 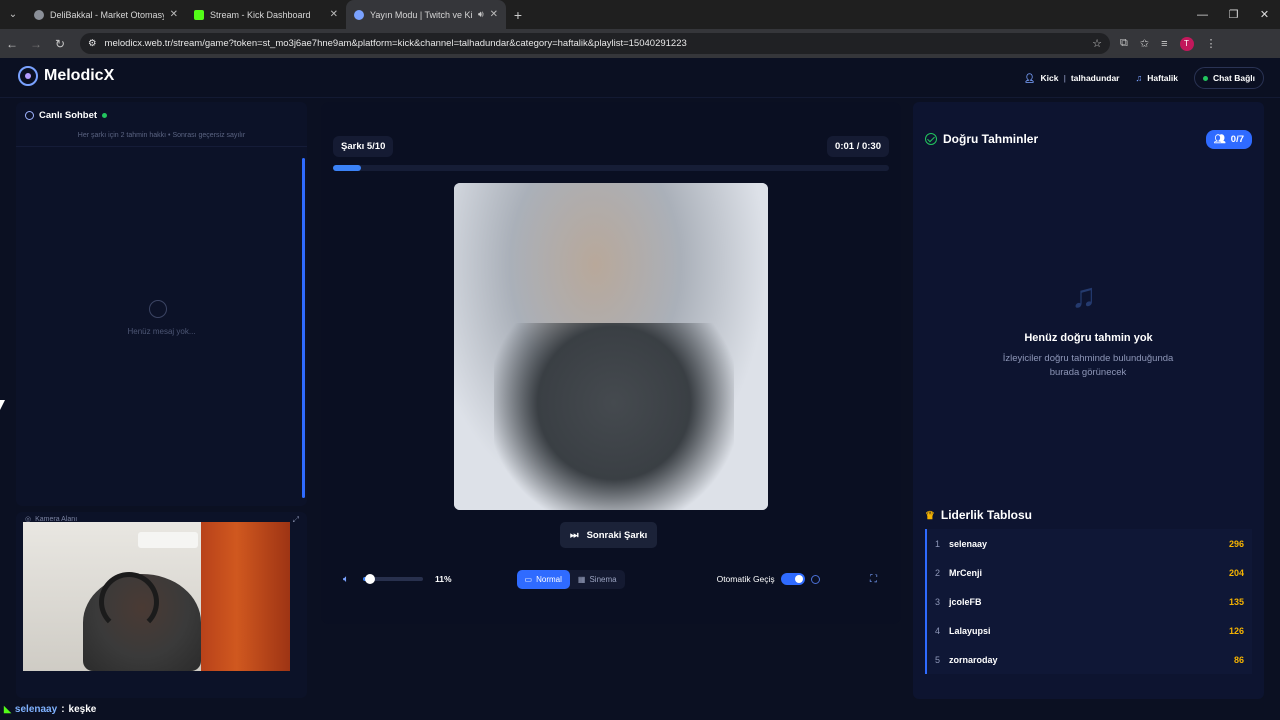 I want to click on auto-advance-label: Otomatik Geçiş, so click(x=745, y=579).